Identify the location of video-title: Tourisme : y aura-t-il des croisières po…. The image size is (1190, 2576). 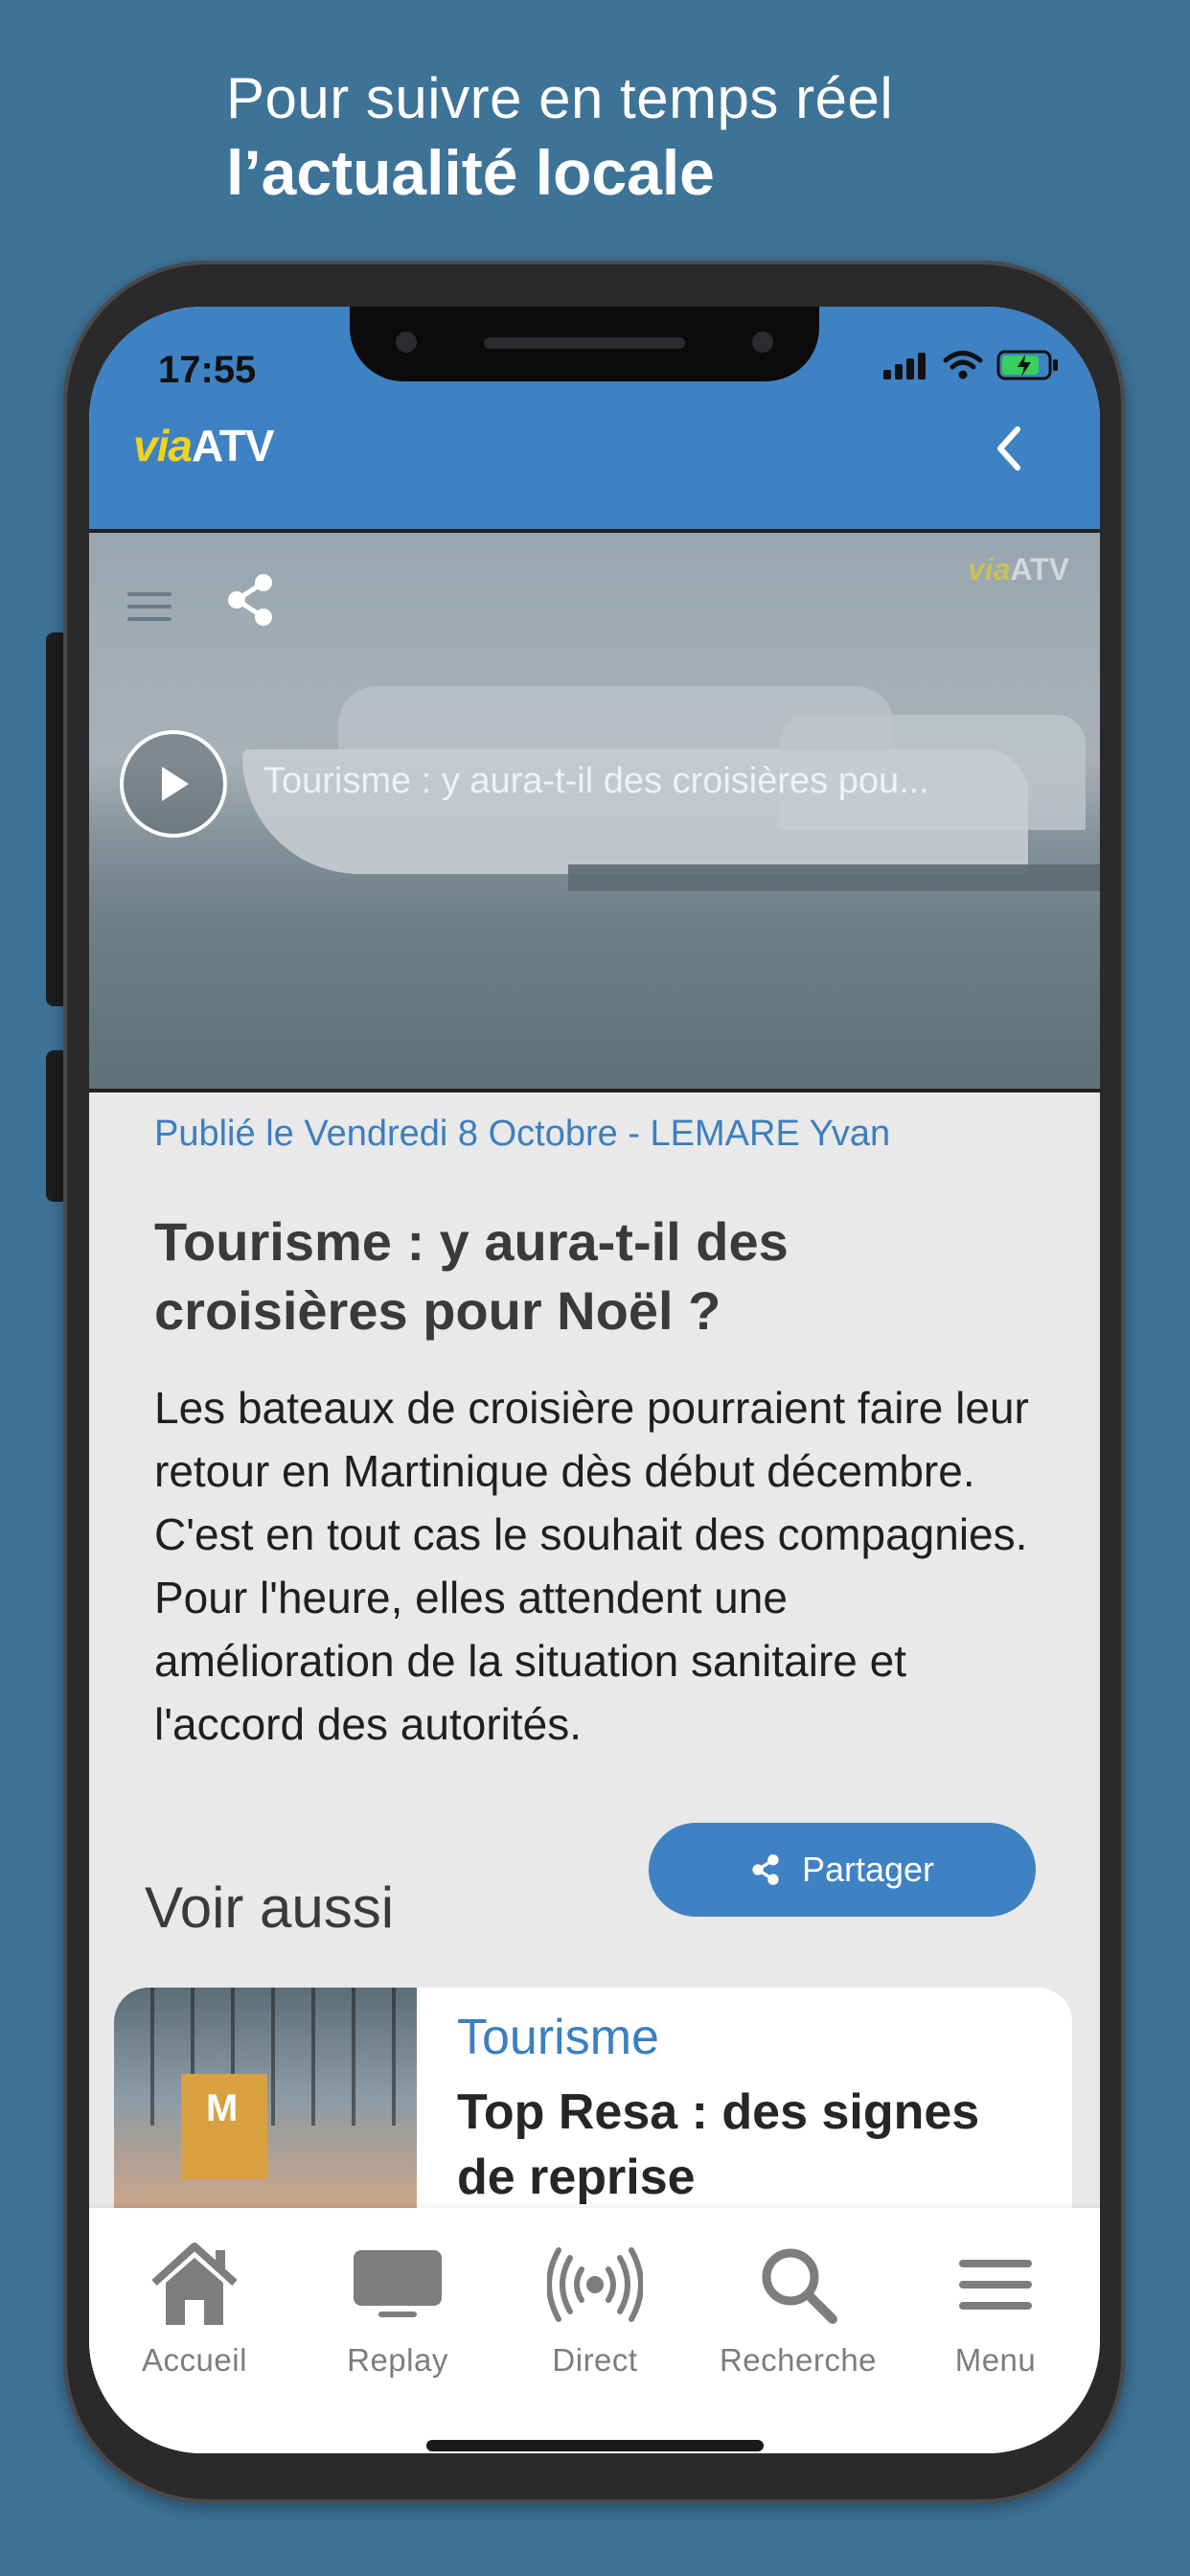
(596, 781).